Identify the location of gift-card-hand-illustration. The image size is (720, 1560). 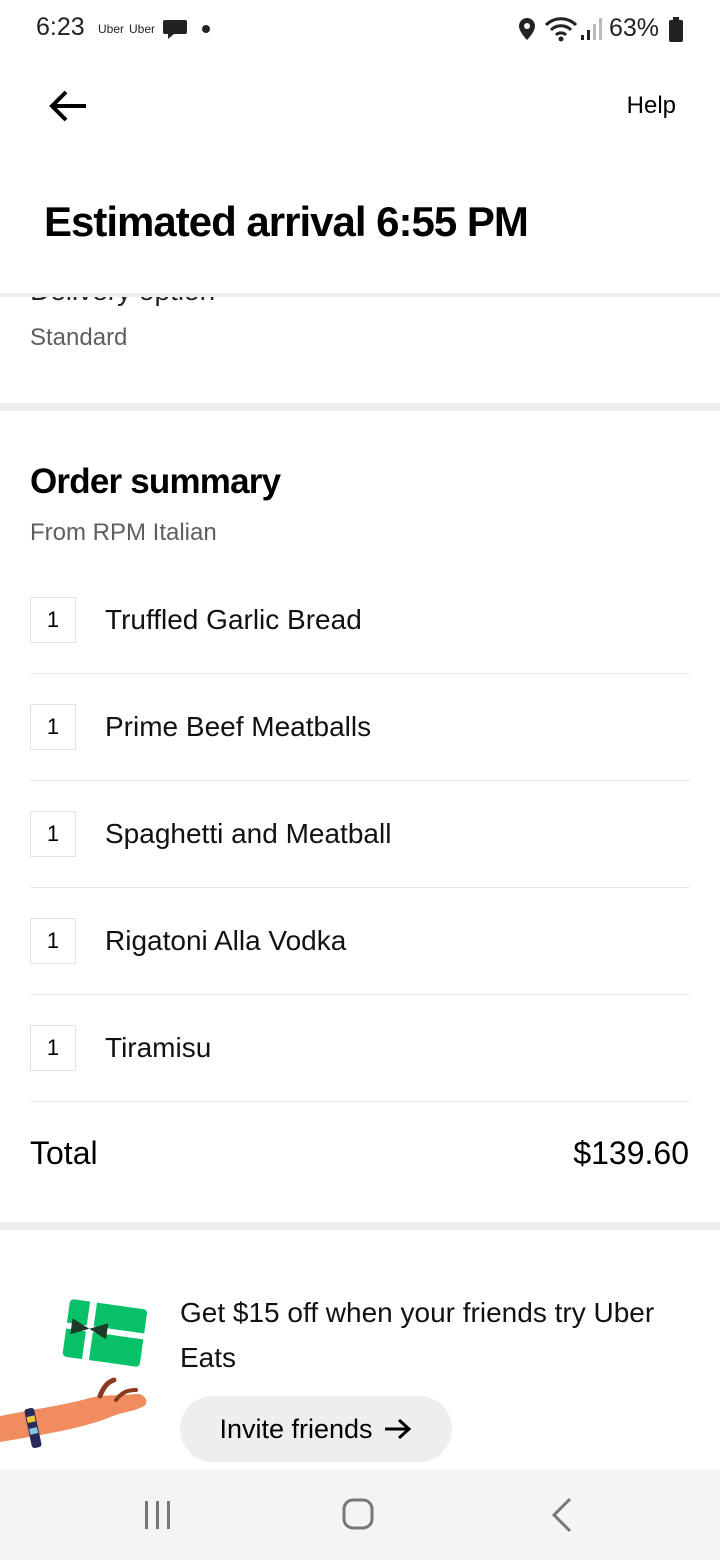
(73, 1374).